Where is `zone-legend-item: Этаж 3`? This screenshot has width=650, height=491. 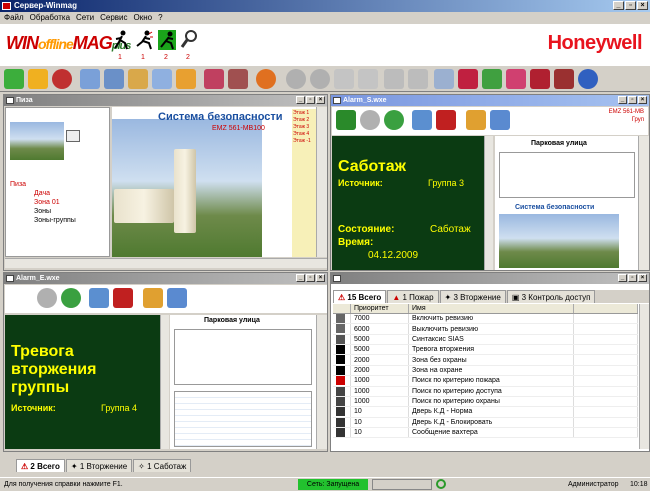 zone-legend-item: Этаж 3 is located at coordinates (304, 127).